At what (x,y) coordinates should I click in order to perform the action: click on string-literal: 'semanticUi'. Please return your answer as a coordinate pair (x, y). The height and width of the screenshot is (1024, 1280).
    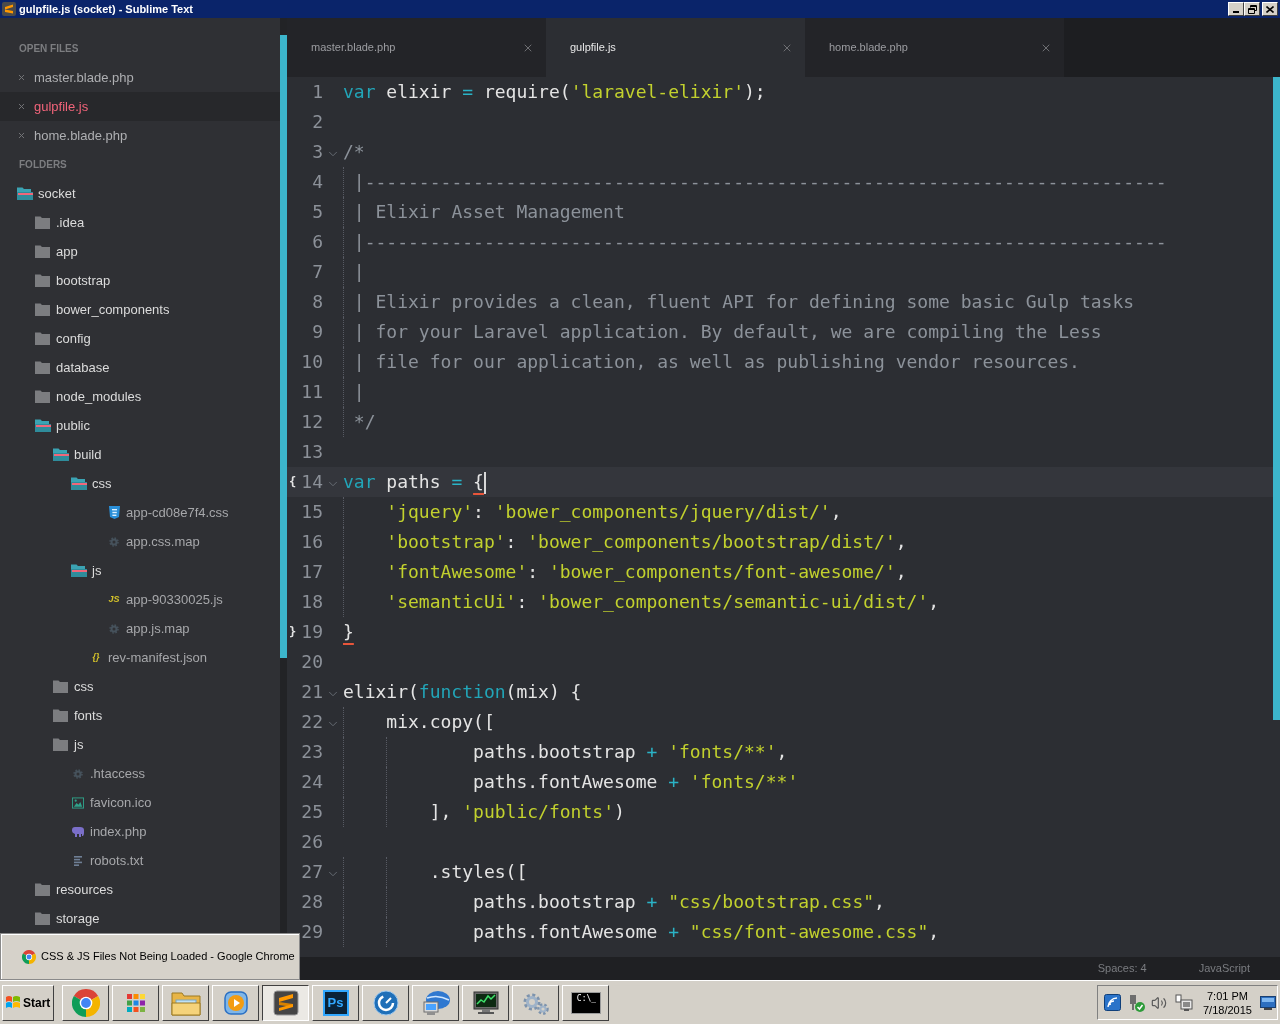
    Looking at the image, I should click on (451, 601).